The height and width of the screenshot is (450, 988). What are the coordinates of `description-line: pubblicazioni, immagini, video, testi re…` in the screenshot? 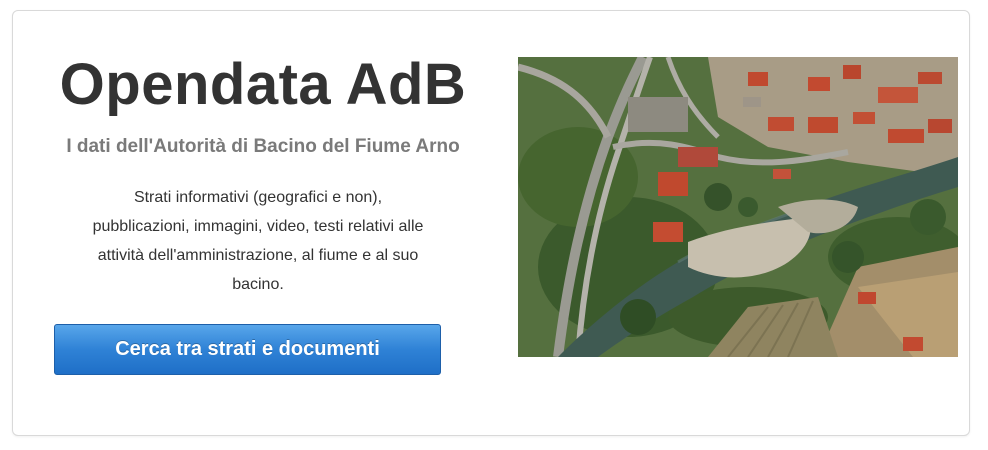 It's located at (258, 226).